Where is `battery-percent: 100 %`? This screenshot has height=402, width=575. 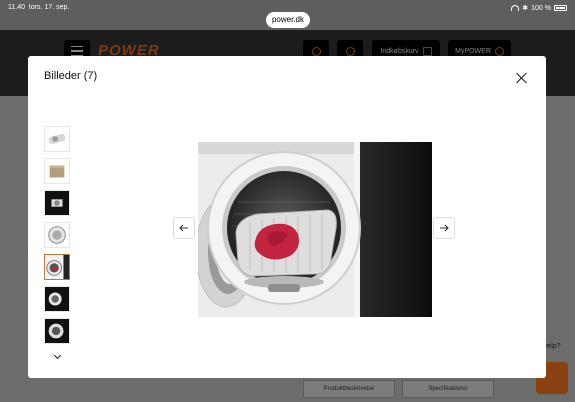
battery-percent: 100 % is located at coordinates (541, 8).